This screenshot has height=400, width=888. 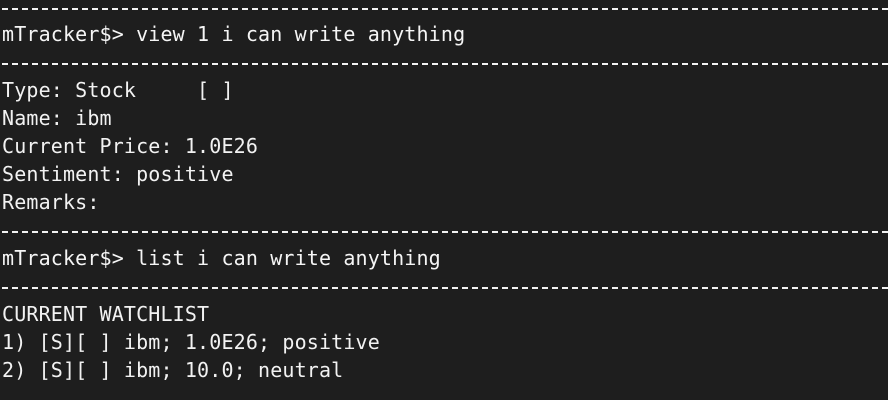 I want to click on command-prompt-list: mTracker$> list i can write anything, so click(x=221, y=258).